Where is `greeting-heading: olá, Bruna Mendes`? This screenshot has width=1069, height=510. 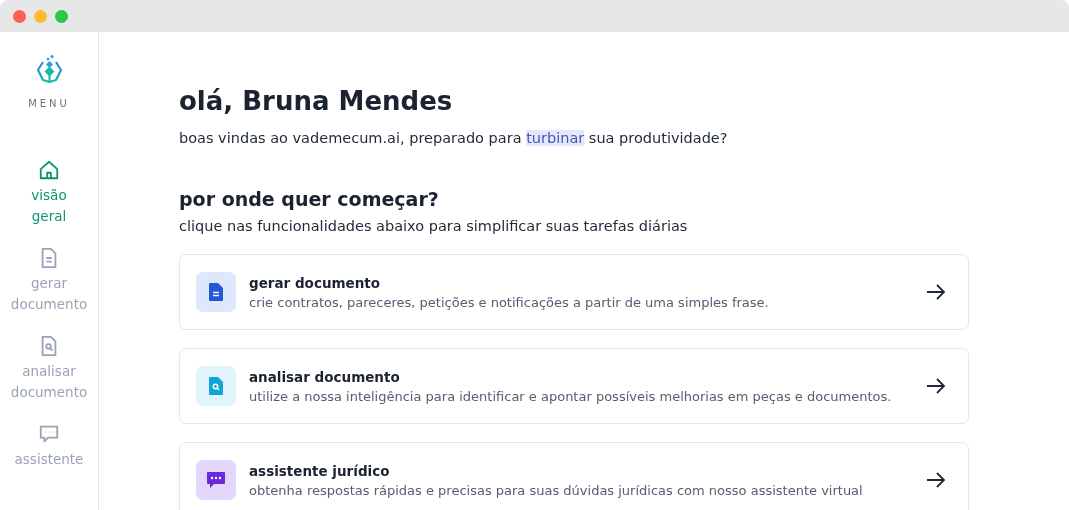 greeting-heading: olá, Bruna Mendes is located at coordinates (316, 101).